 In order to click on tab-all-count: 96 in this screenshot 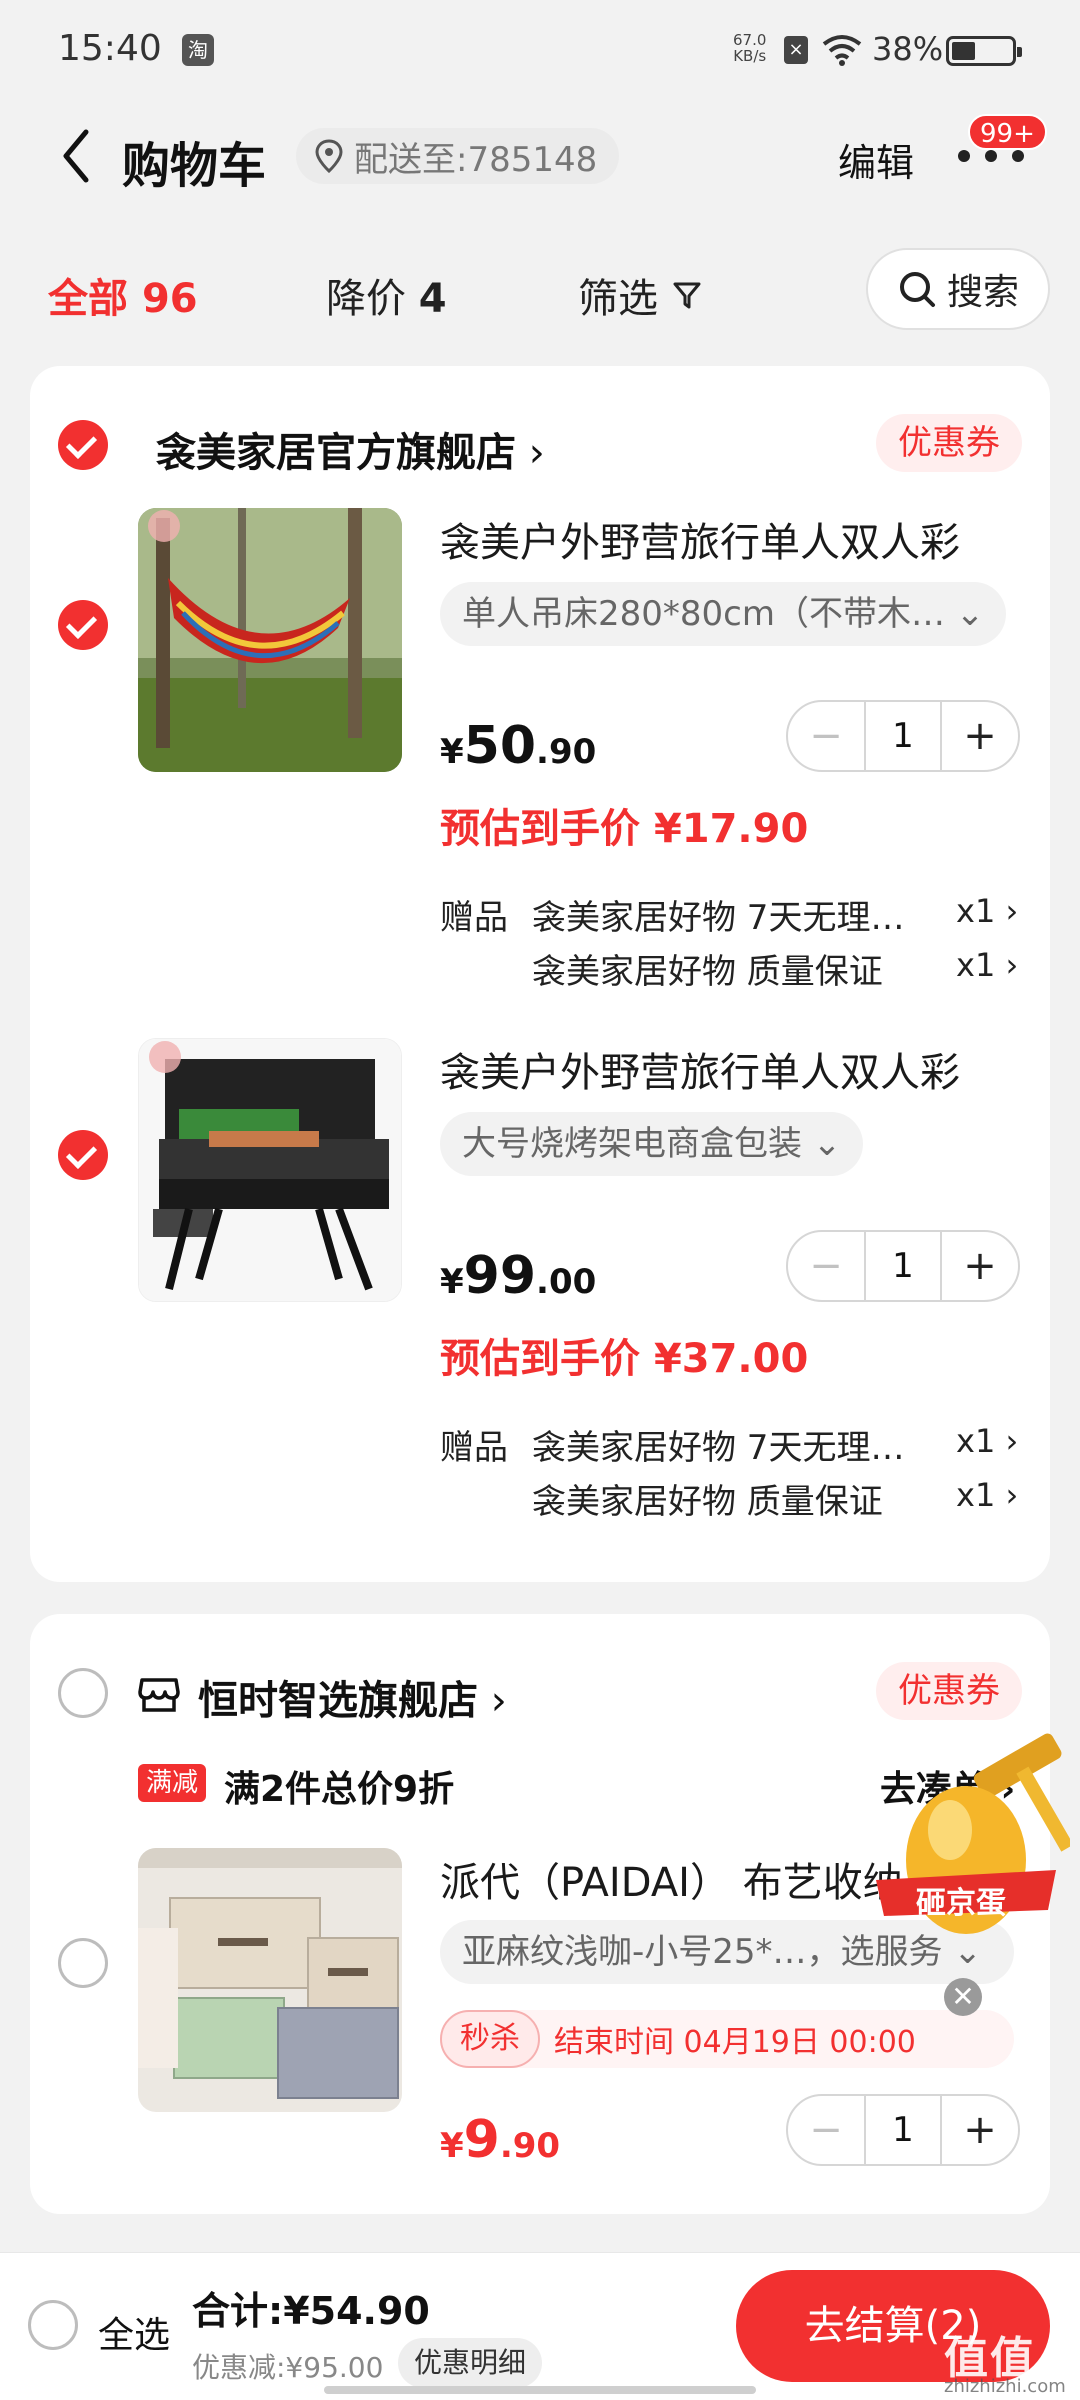, I will do `click(169, 299)`.